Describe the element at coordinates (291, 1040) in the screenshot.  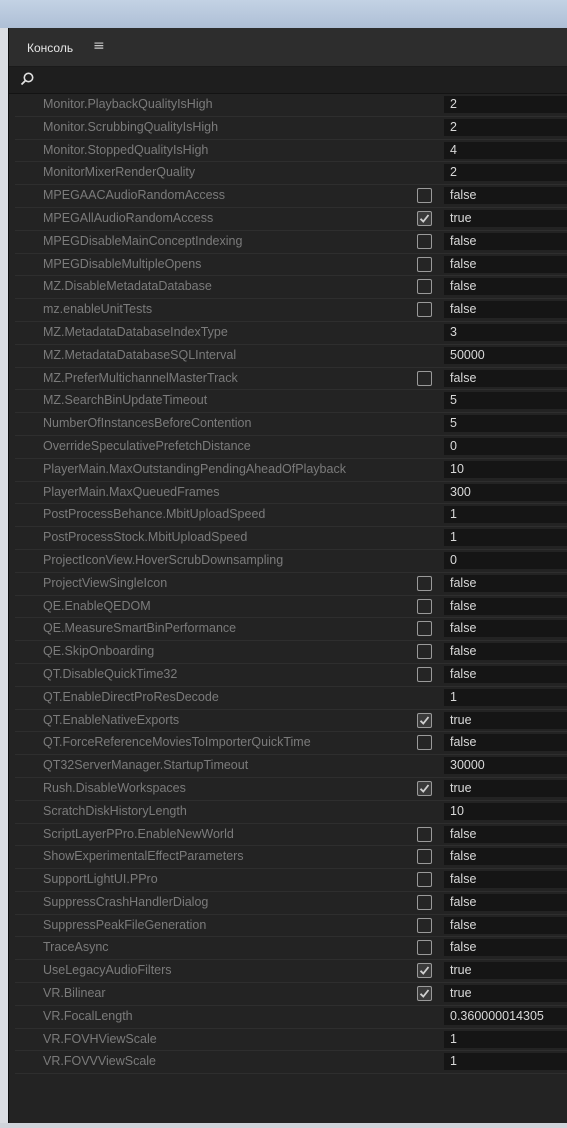
I see `setting-row: VR.FOVHViewScale 1` at that location.